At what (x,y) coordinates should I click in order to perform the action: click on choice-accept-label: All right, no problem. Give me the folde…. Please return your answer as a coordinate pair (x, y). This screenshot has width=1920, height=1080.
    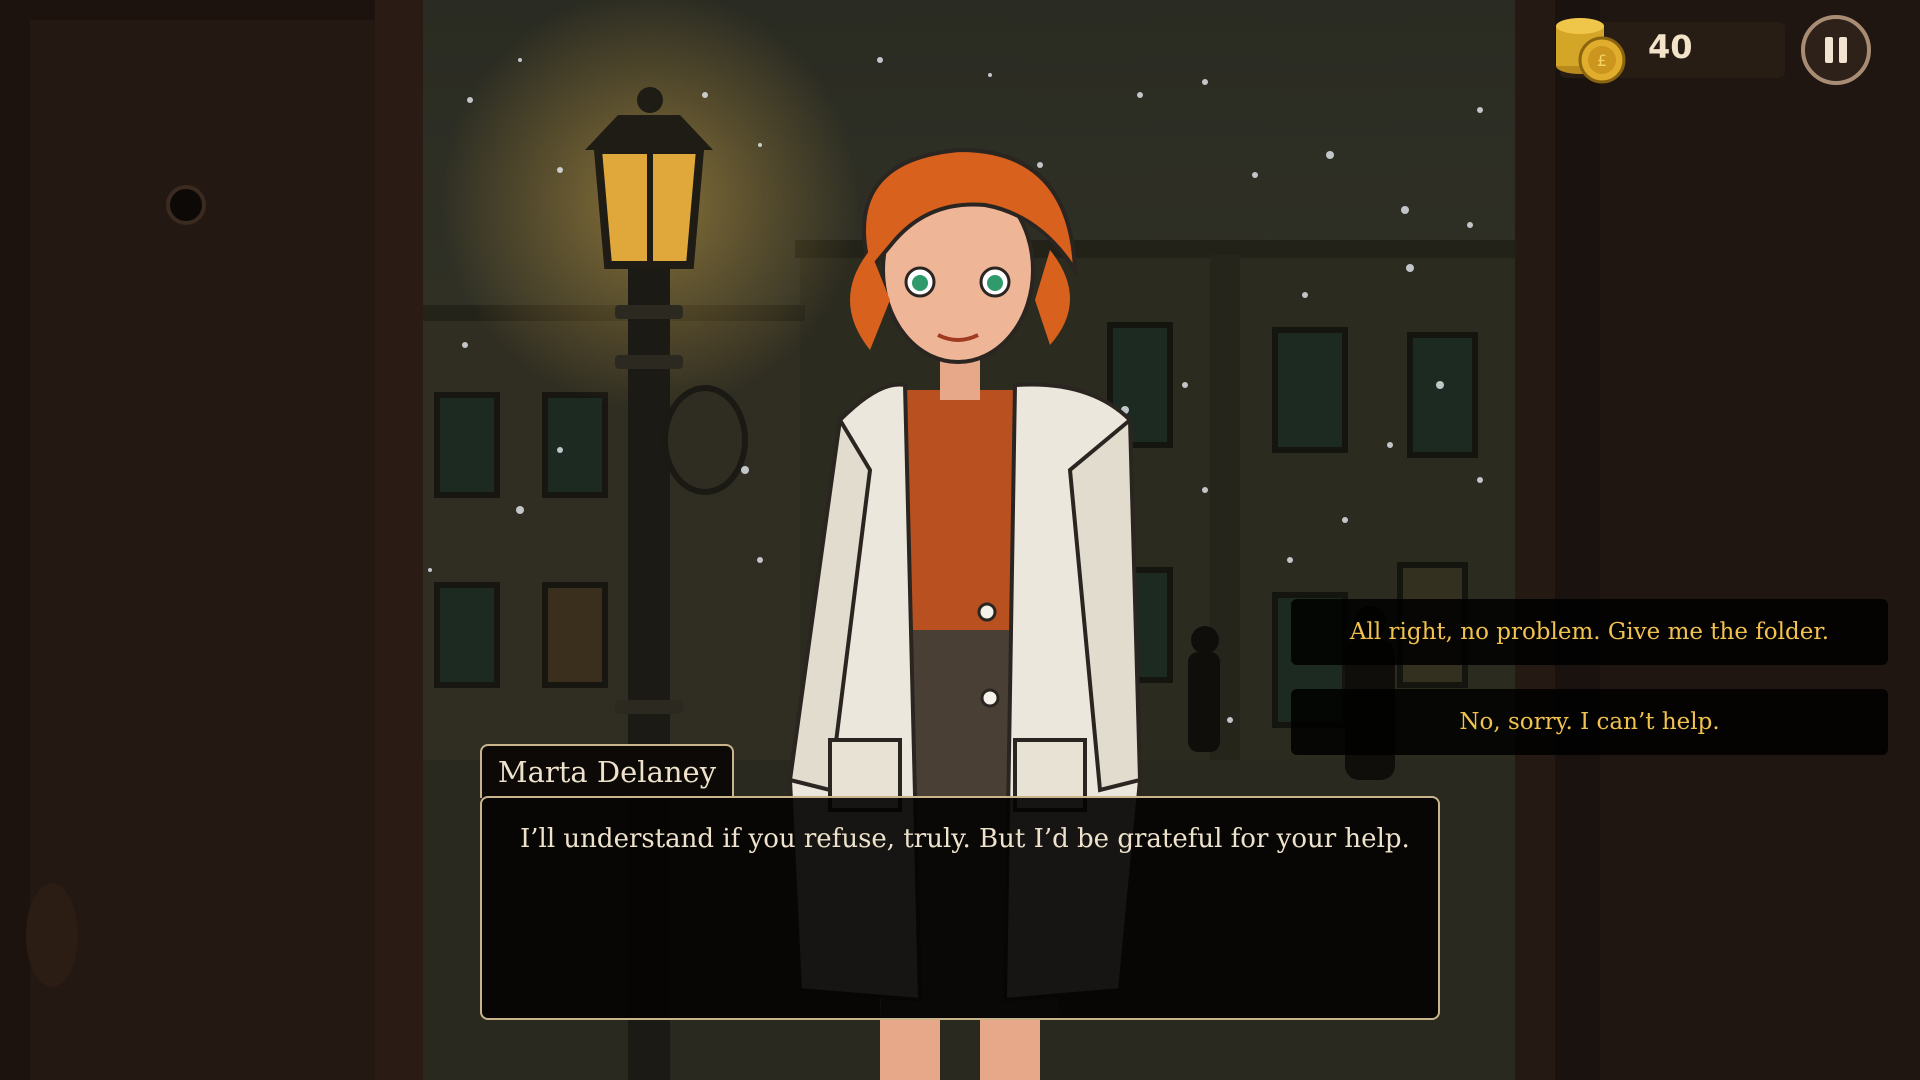
    Looking at the image, I should click on (1589, 632).